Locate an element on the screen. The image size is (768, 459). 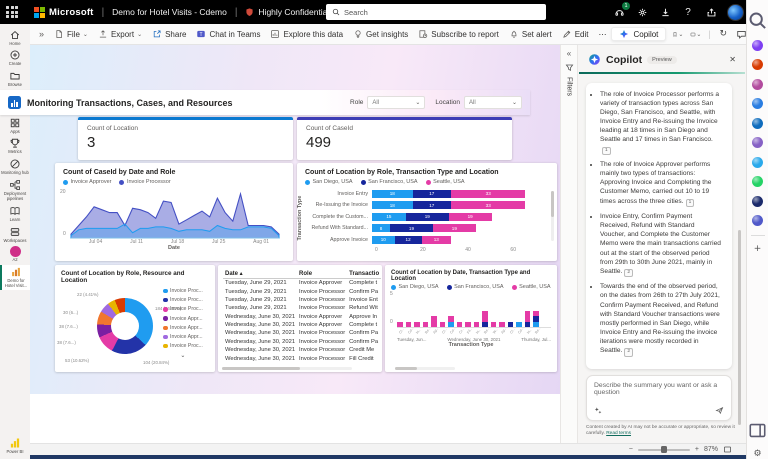
x-tick: Jul 04 is located at coordinates (95, 242).